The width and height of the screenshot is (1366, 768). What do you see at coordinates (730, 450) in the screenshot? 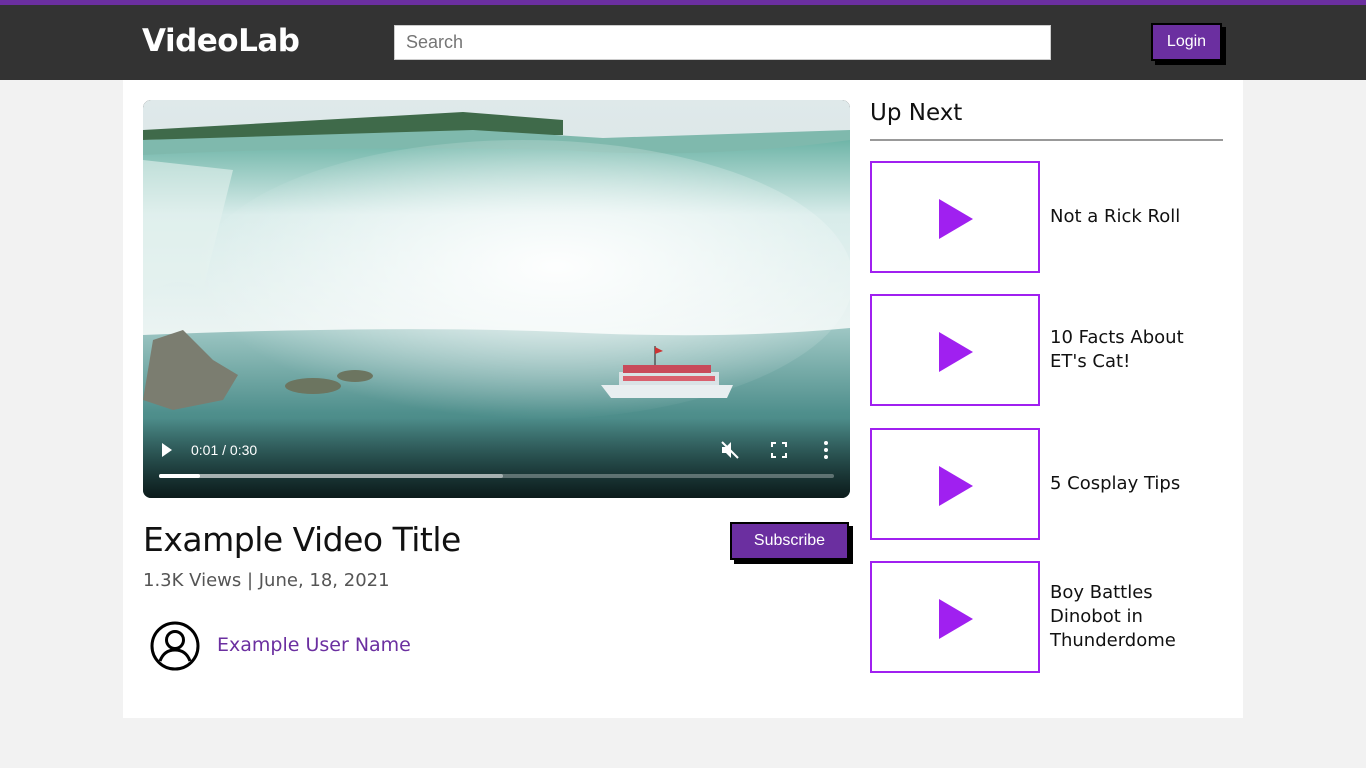
I see `muted-volume-icon` at bounding box center [730, 450].